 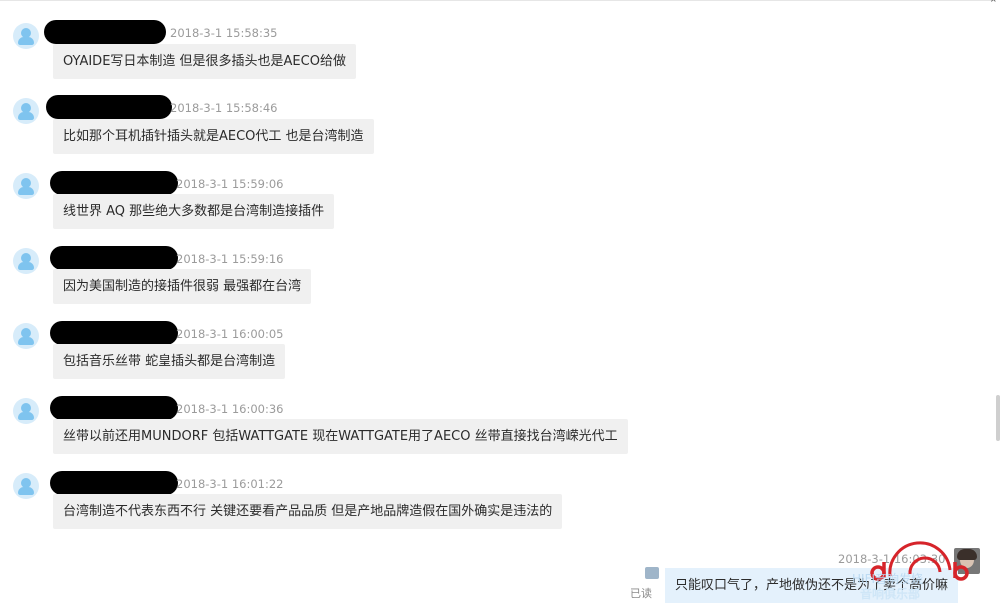 I want to click on message-bubble: 线世界 AQ 那些绝大多数都是台湾制造接插件, so click(x=194, y=211).